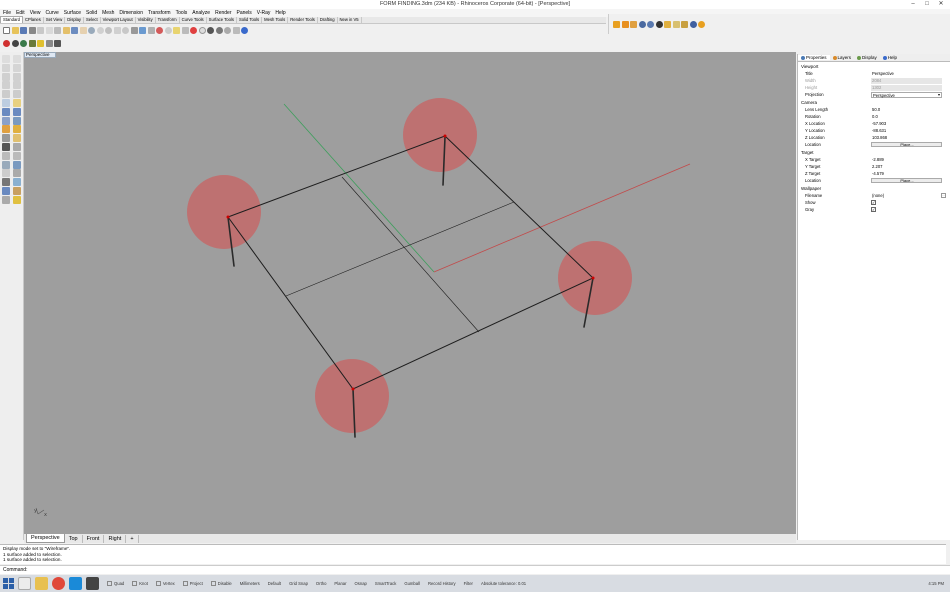 This screenshot has height=592, width=950. I want to click on close-button: ✕, so click(941, 4).